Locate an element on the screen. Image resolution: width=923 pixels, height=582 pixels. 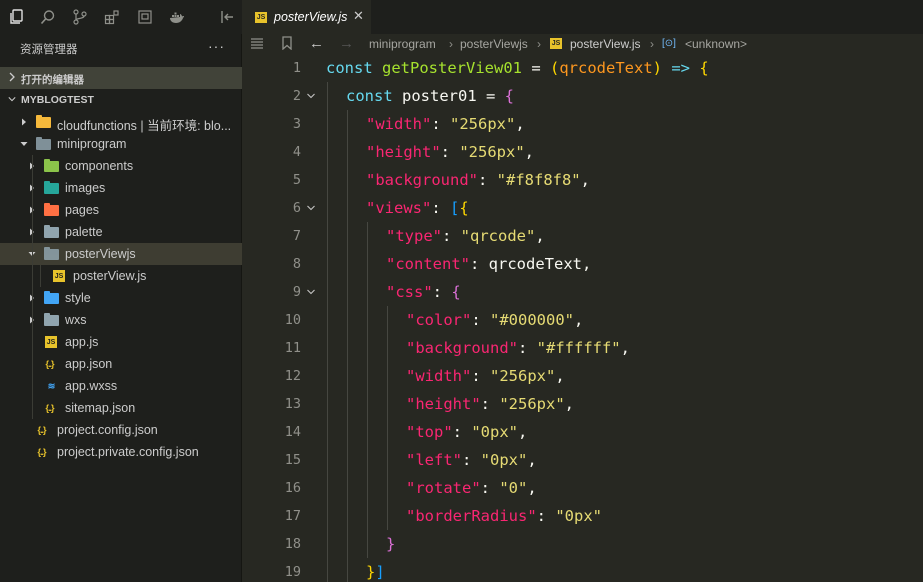
code-line: const poster01 = { is located at coordinates (430, 96).